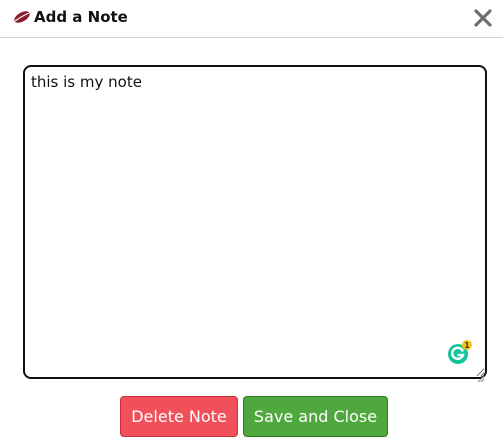  I want to click on dialog-title: Add a Note, so click(81, 17).